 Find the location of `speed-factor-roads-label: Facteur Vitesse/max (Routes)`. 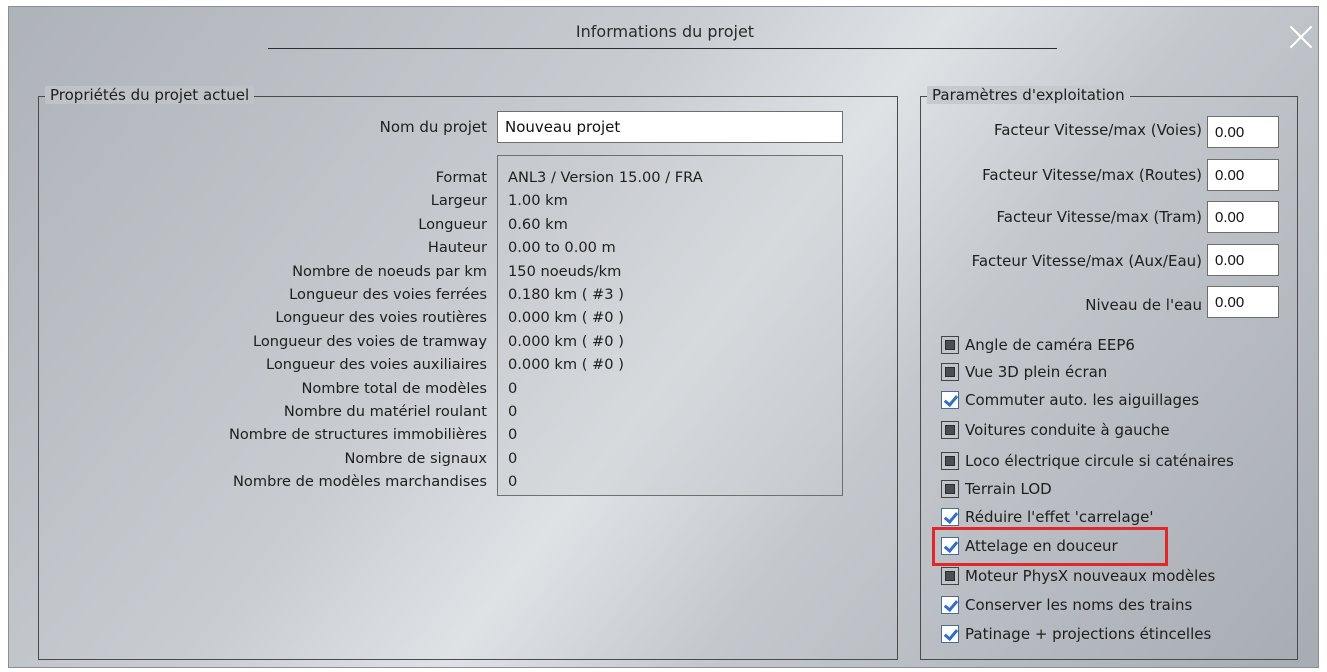

speed-factor-roads-label: Facteur Vitesse/max (Routes) is located at coordinates (1092, 175).